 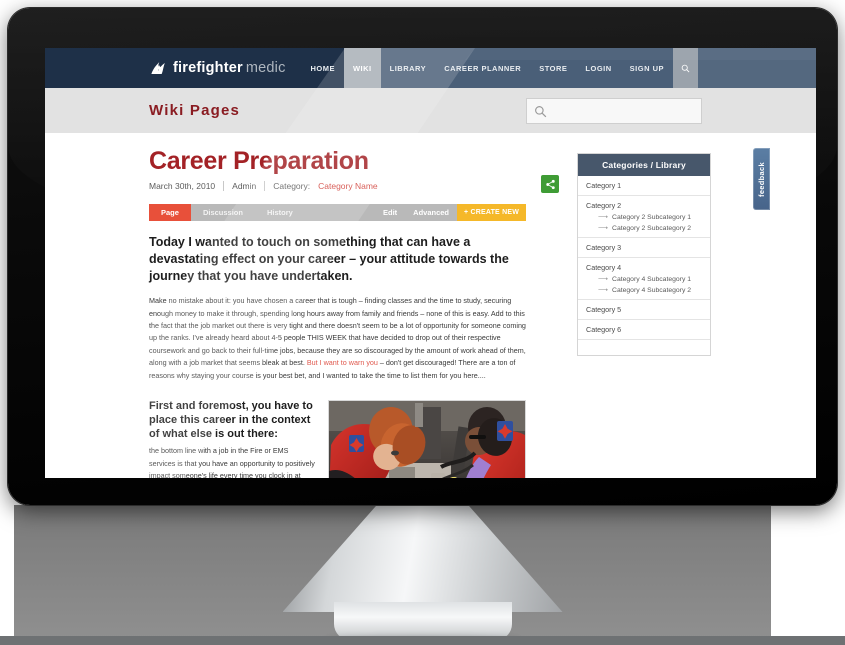 What do you see at coordinates (644, 248) in the screenshot?
I see `sidebar-item-category-3: Category 3` at bounding box center [644, 248].